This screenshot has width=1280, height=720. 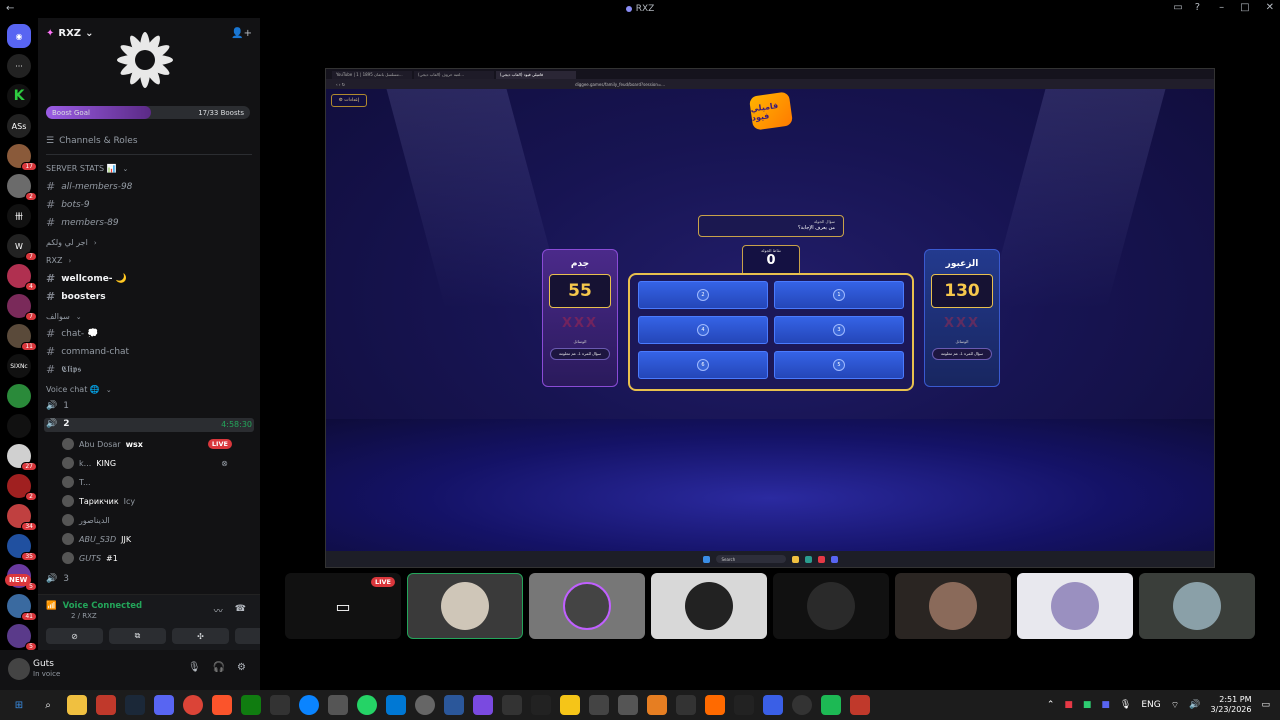 What do you see at coordinates (219, 667) in the screenshot?
I see `headphones-icon: 🎧` at bounding box center [219, 667].